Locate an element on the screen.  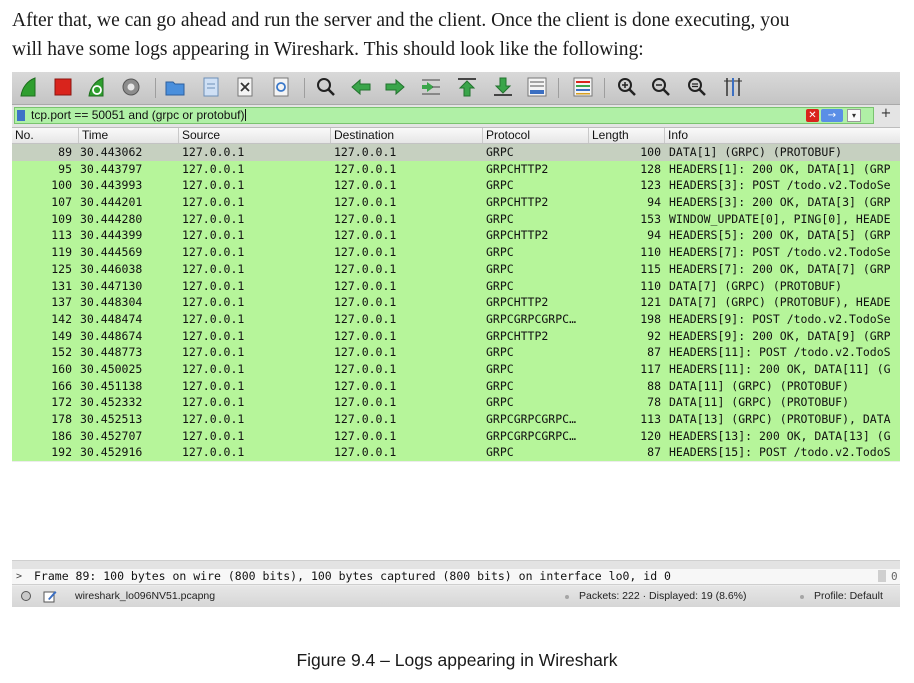
capture-filename: wireshark_lo096NV51.pcapng is located at coordinates (145, 596).